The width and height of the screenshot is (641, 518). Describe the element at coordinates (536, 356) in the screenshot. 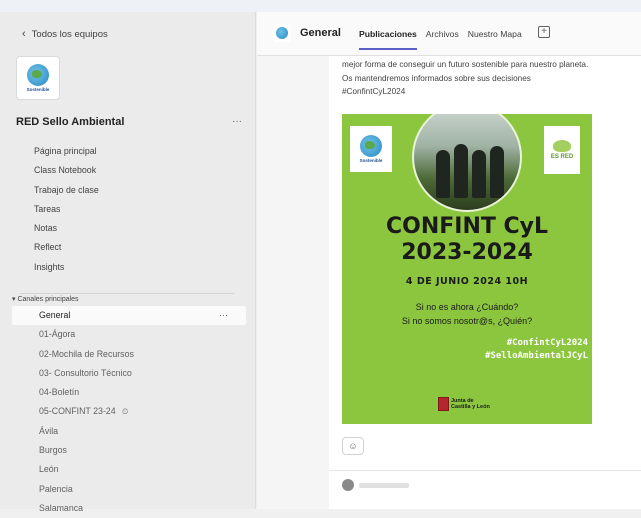

I see `poster-hashtag: #SelloAmbientalJCyL` at that location.